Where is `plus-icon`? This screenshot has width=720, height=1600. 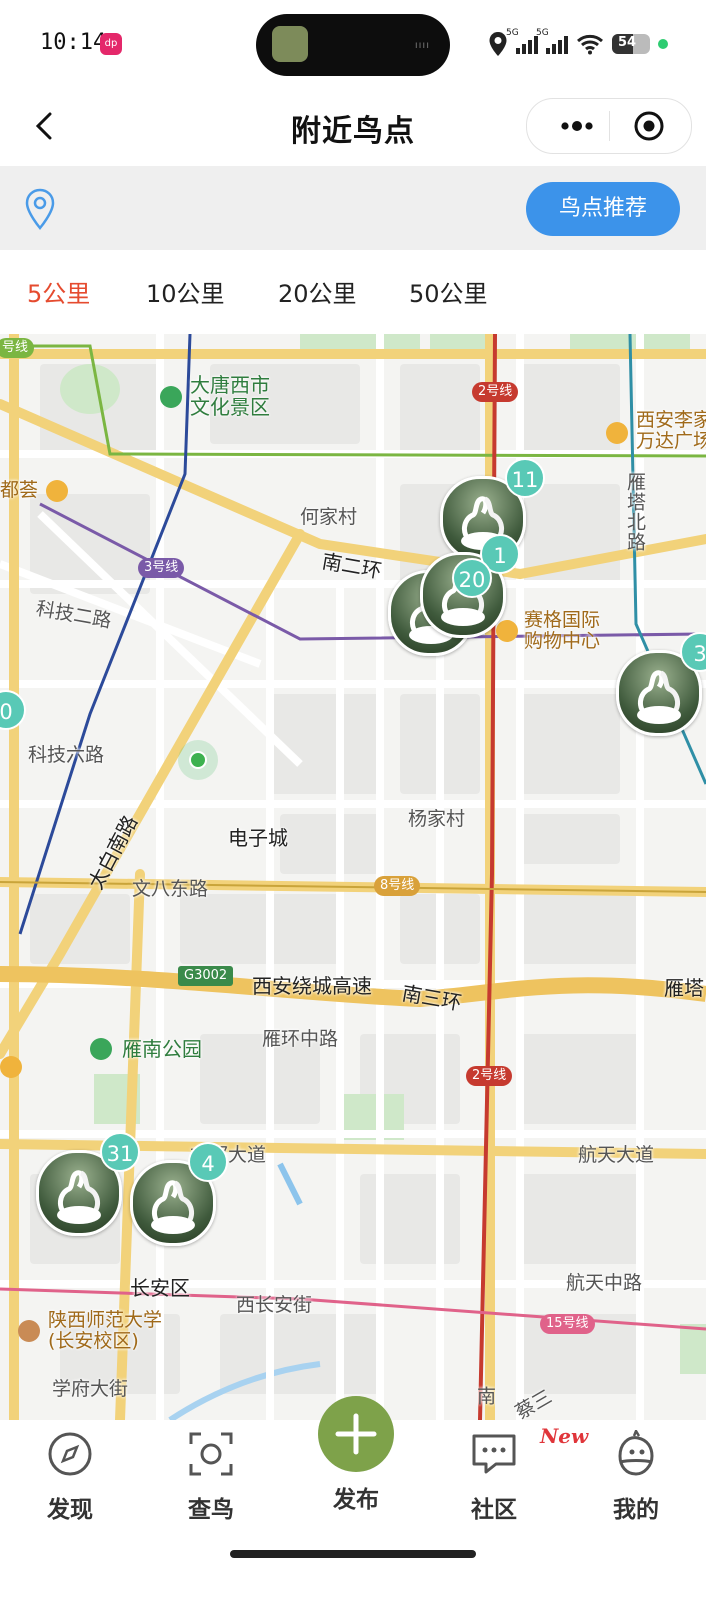 plus-icon is located at coordinates (356, 1434).